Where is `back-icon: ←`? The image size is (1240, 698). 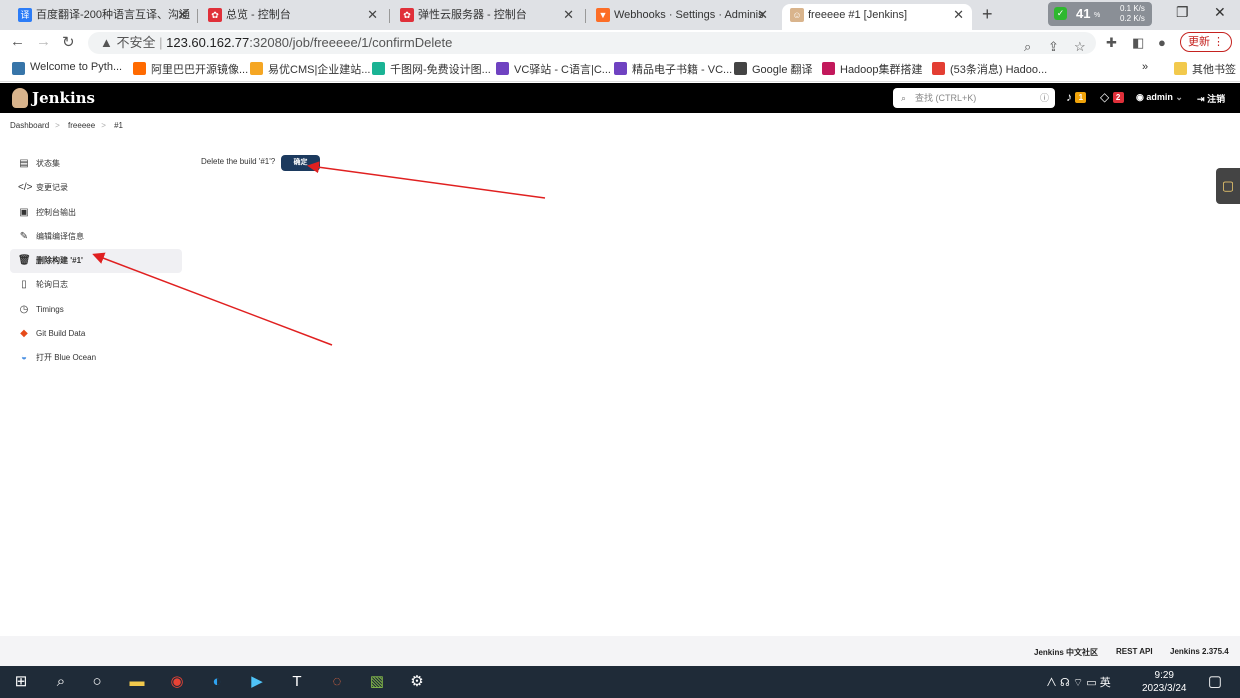
back-icon: ← is located at coordinates (17, 41).